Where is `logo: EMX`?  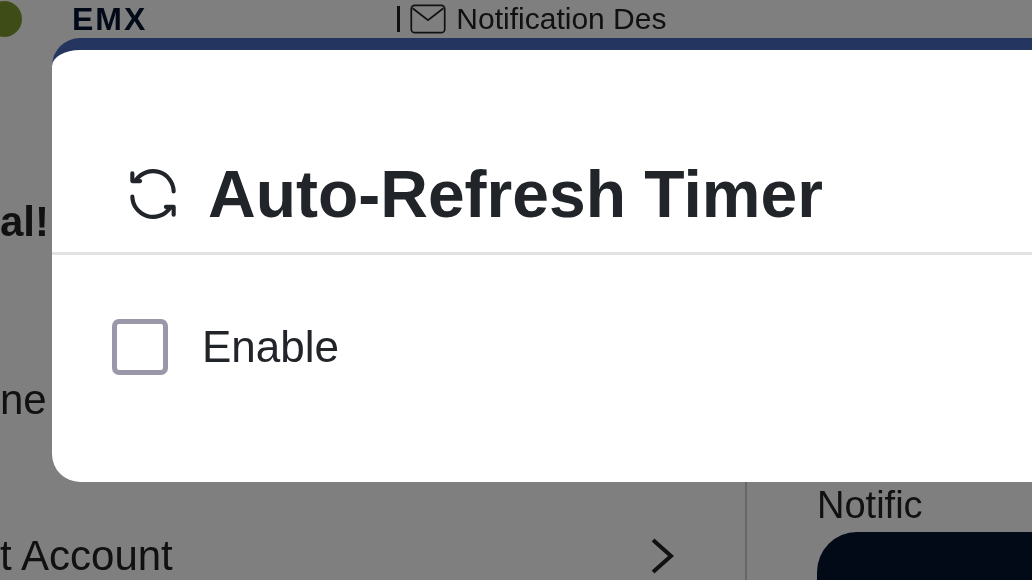
logo: EMX is located at coordinates (110, 19).